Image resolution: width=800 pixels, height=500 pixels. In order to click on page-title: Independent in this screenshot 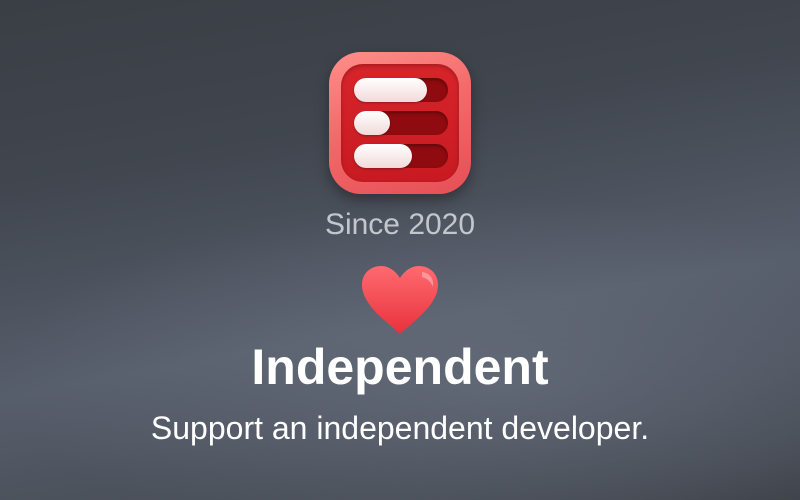, I will do `click(400, 367)`.